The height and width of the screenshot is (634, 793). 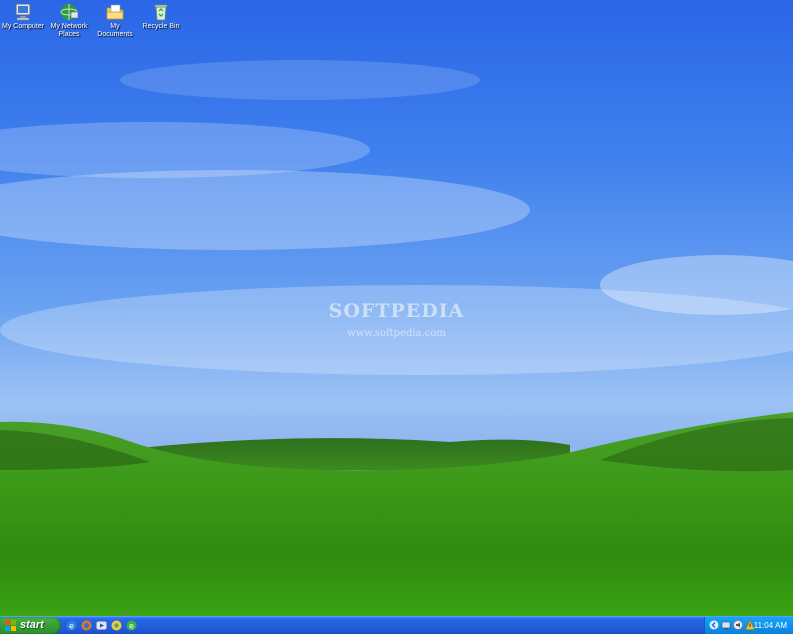 What do you see at coordinates (738, 625) in the screenshot?
I see `volume-icon` at bounding box center [738, 625].